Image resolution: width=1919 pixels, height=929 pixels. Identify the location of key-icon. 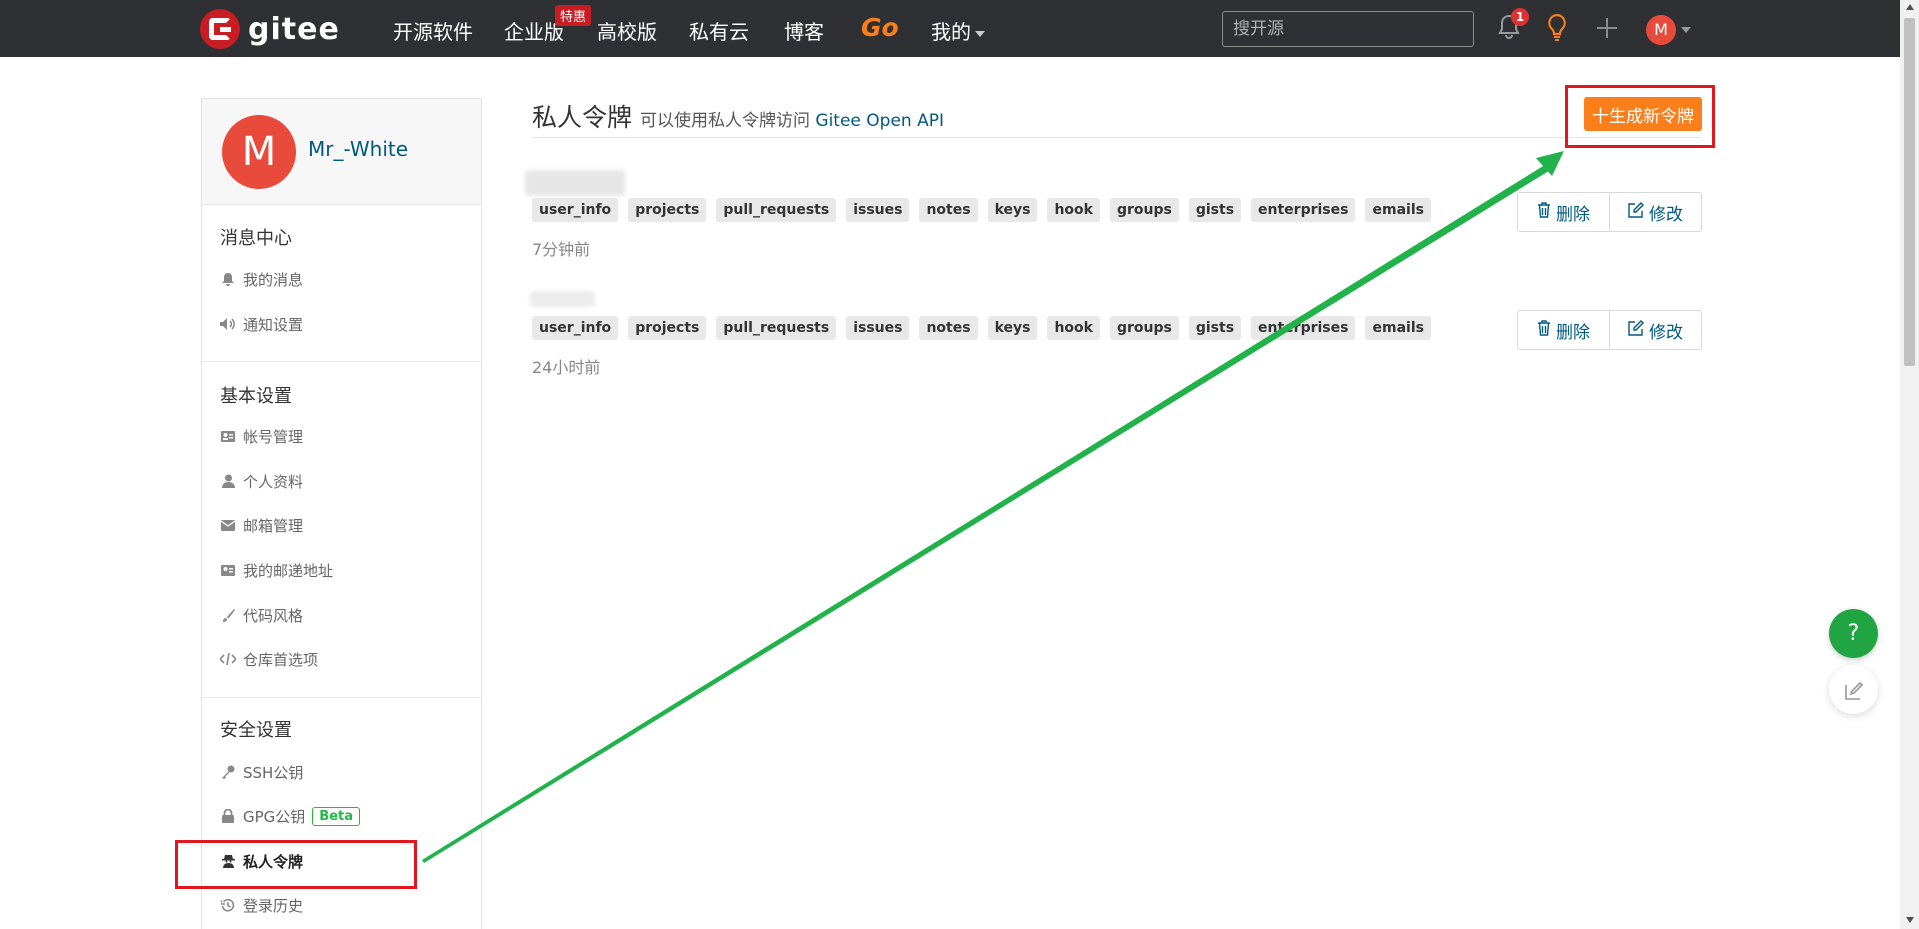
(228, 772).